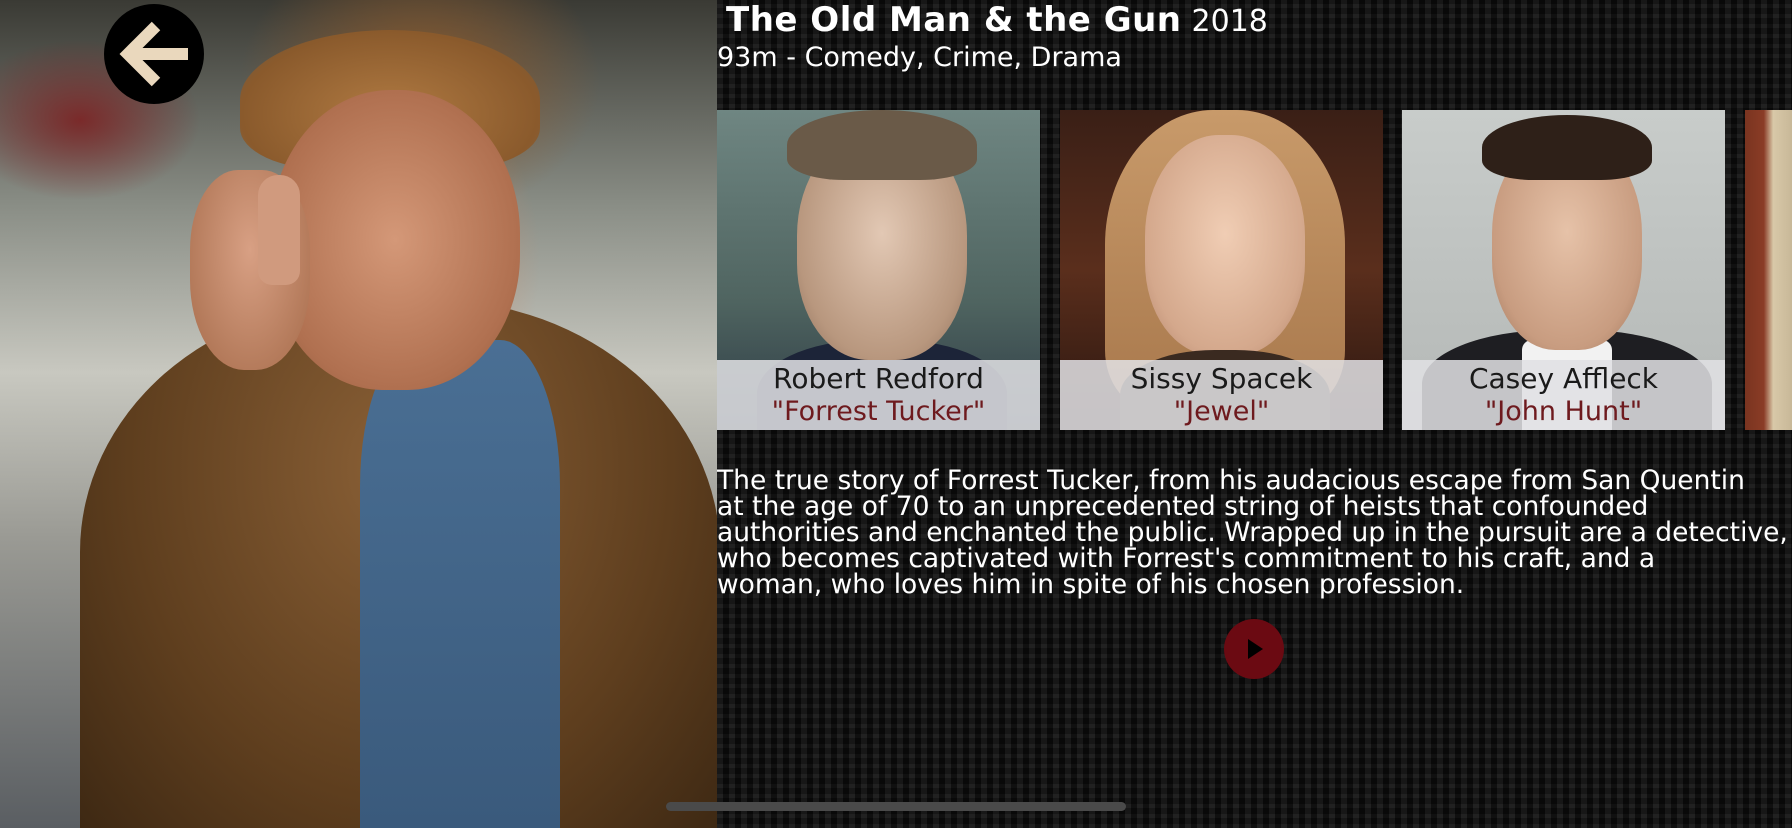 The height and width of the screenshot is (828, 1792). I want to click on cast-role: "Jewel", so click(1221, 411).